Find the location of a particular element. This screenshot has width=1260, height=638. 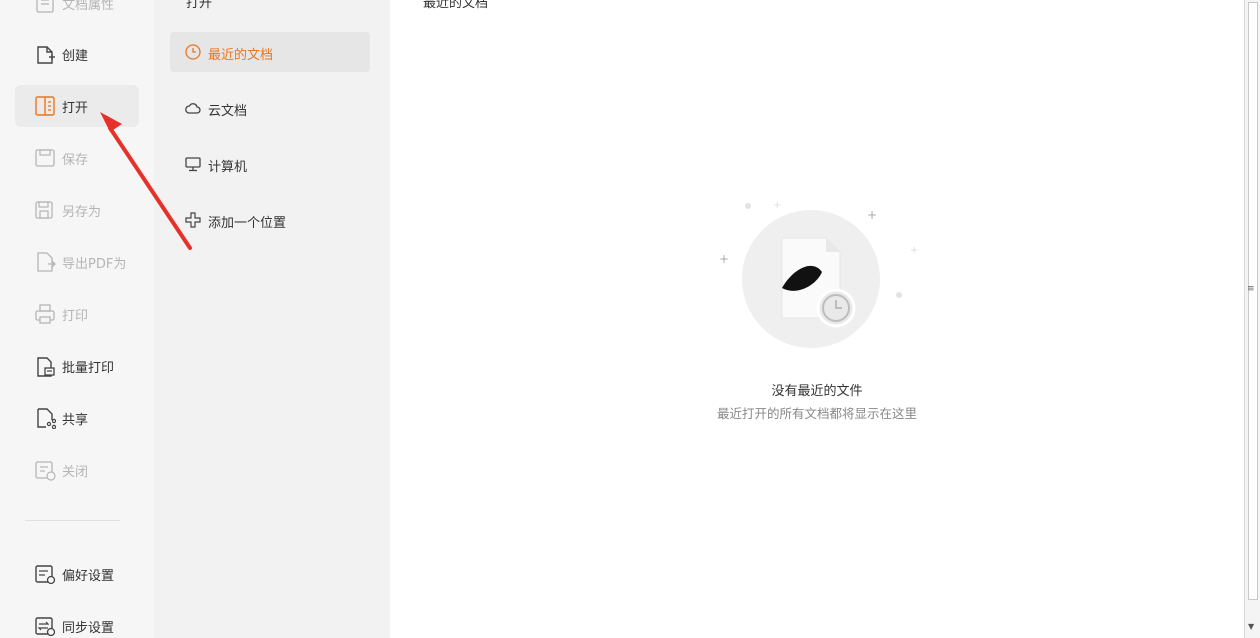

nav-item-label: 关闭 is located at coordinates (75, 472).